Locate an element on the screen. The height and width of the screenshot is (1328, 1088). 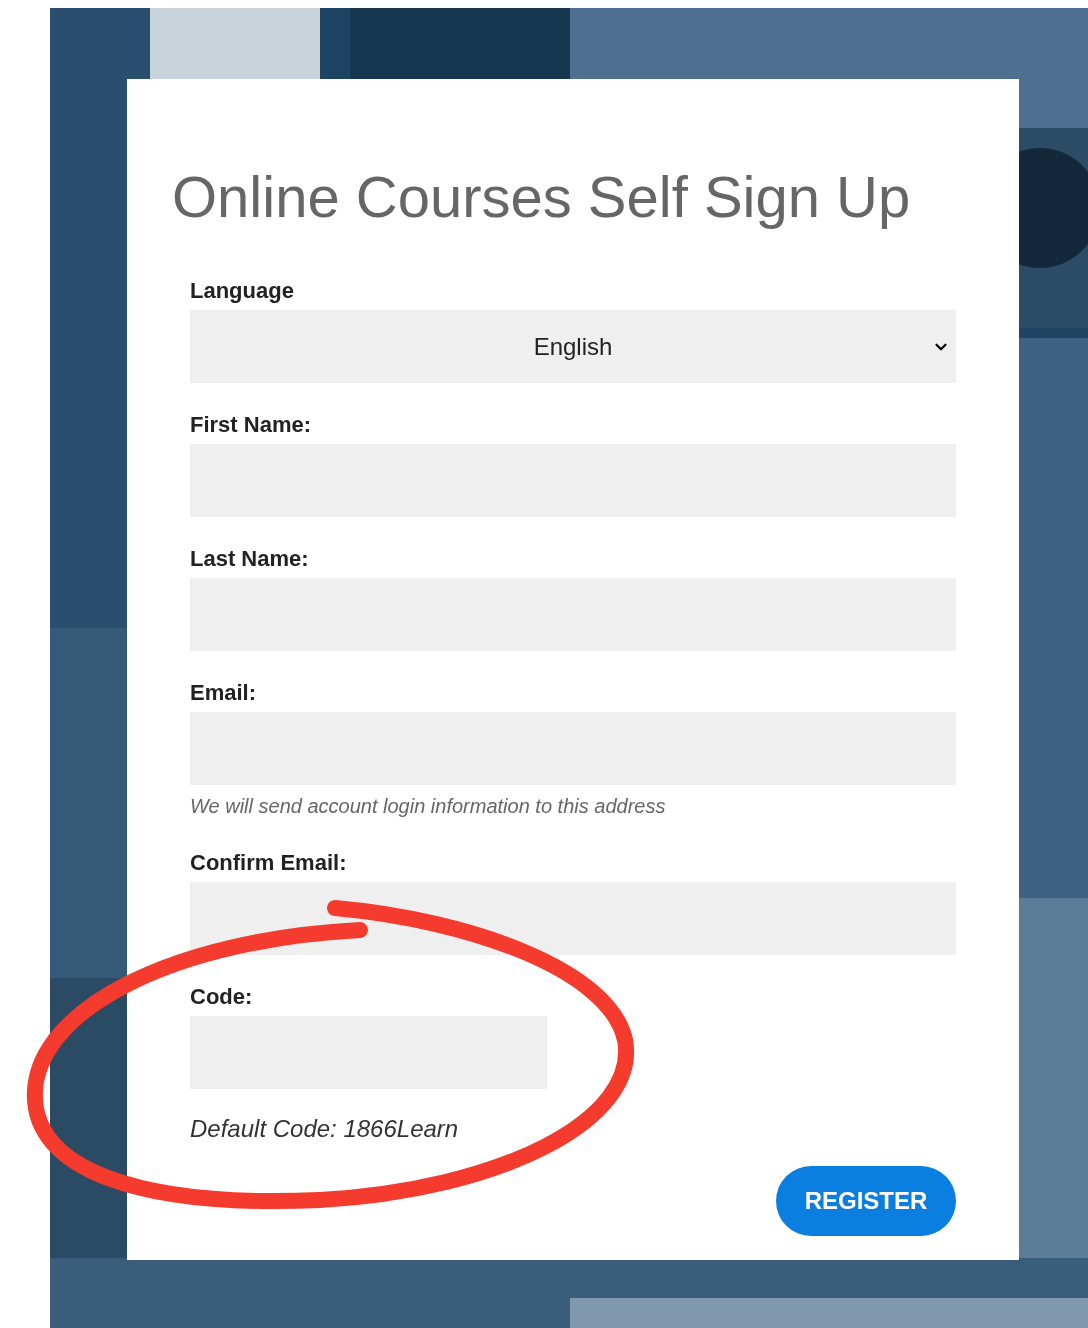
field-label: Language is located at coordinates (242, 291).